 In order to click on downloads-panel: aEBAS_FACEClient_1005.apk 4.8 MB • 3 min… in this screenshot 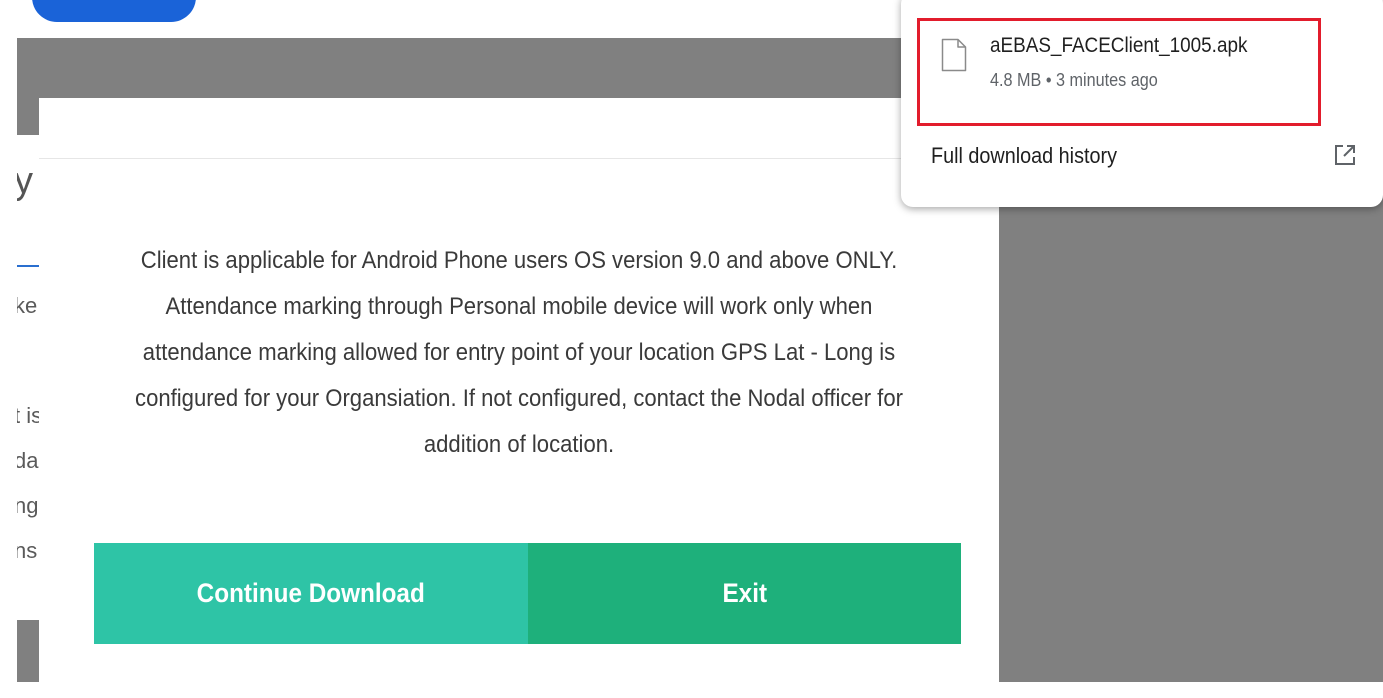, I will do `click(1142, 103)`.